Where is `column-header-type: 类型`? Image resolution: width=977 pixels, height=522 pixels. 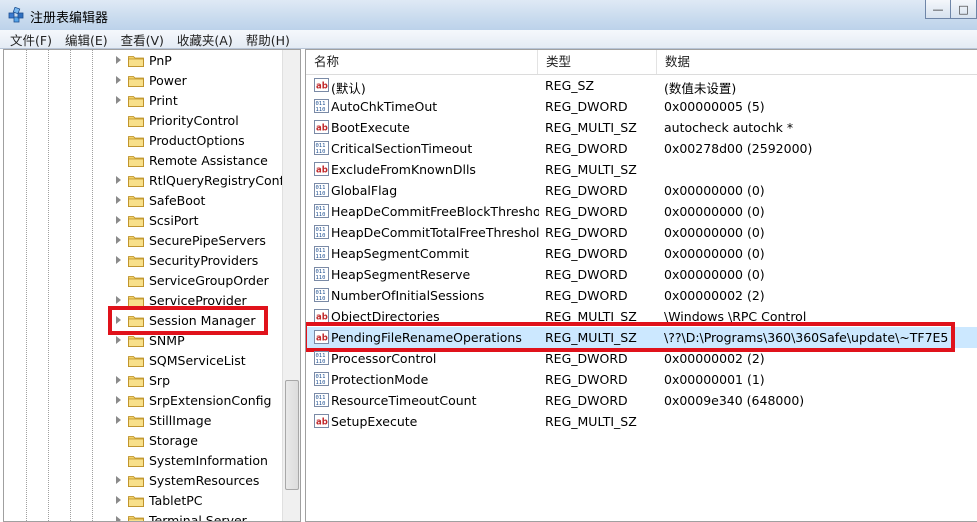
column-header-type: 类型 is located at coordinates (597, 62).